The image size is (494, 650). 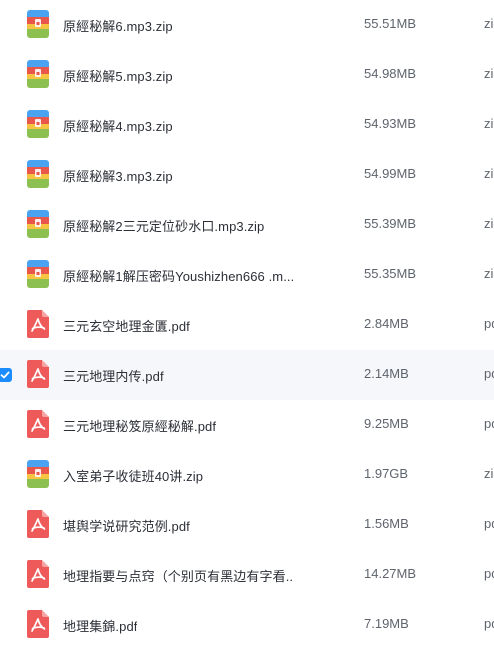 What do you see at coordinates (390, 573) in the screenshot?
I see `file-size: 14.27MB` at bounding box center [390, 573].